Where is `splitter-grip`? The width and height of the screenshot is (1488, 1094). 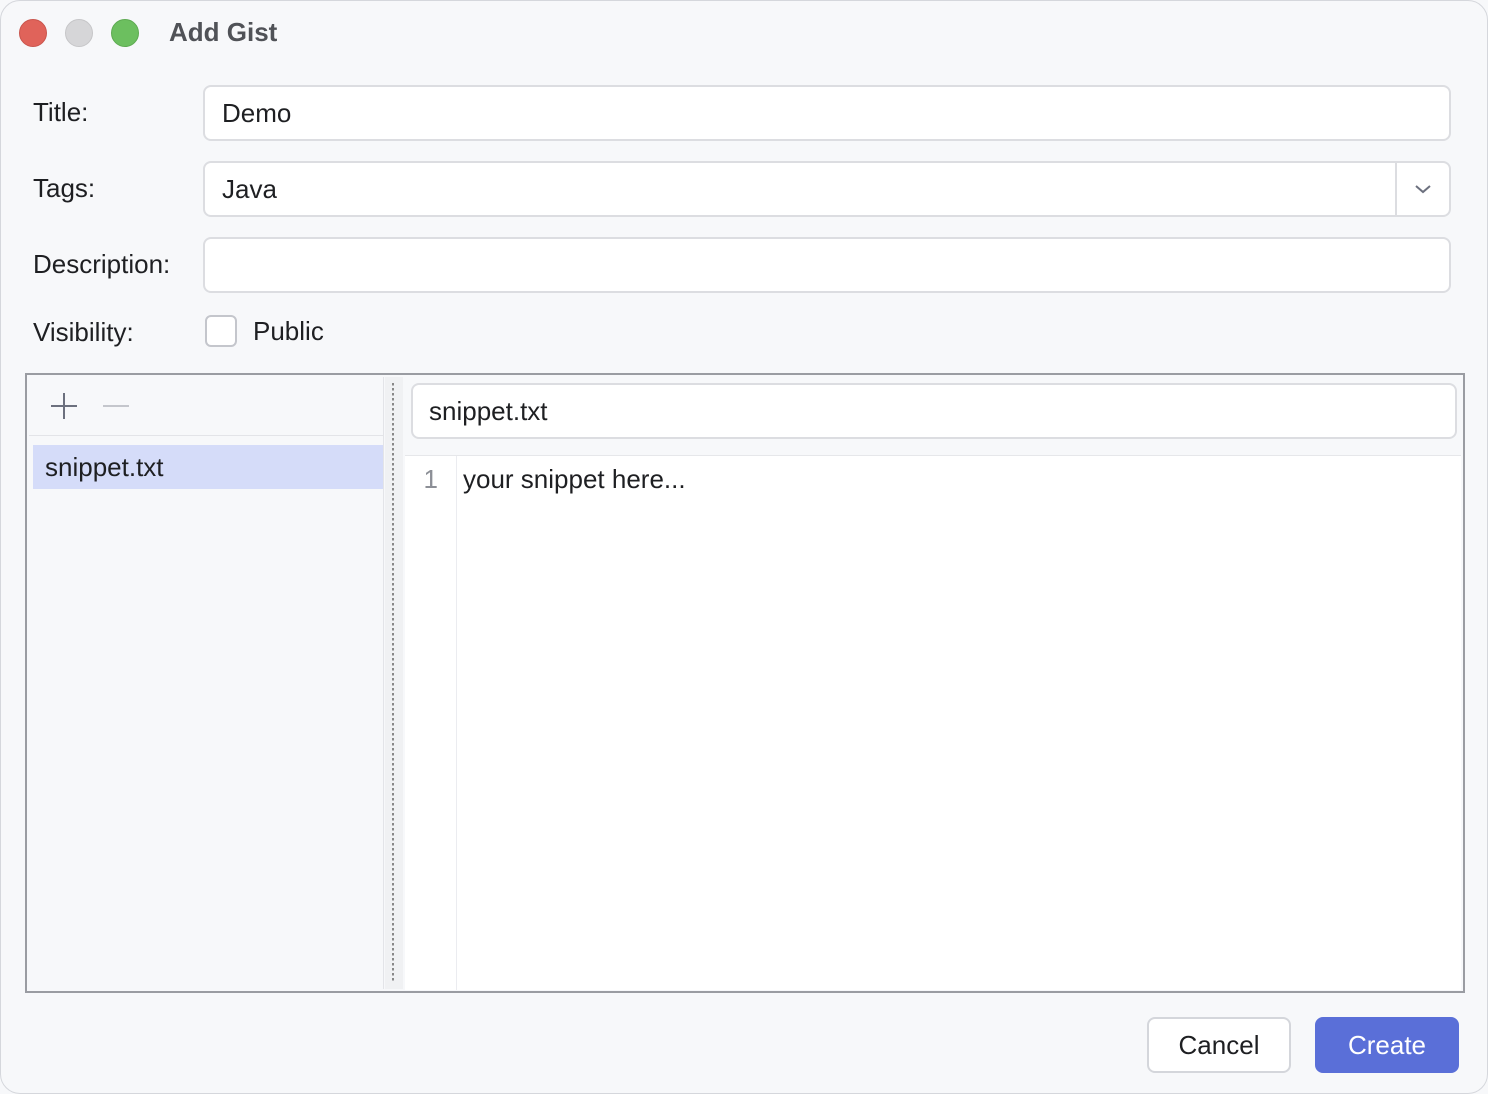
splitter-grip is located at coordinates (393, 683).